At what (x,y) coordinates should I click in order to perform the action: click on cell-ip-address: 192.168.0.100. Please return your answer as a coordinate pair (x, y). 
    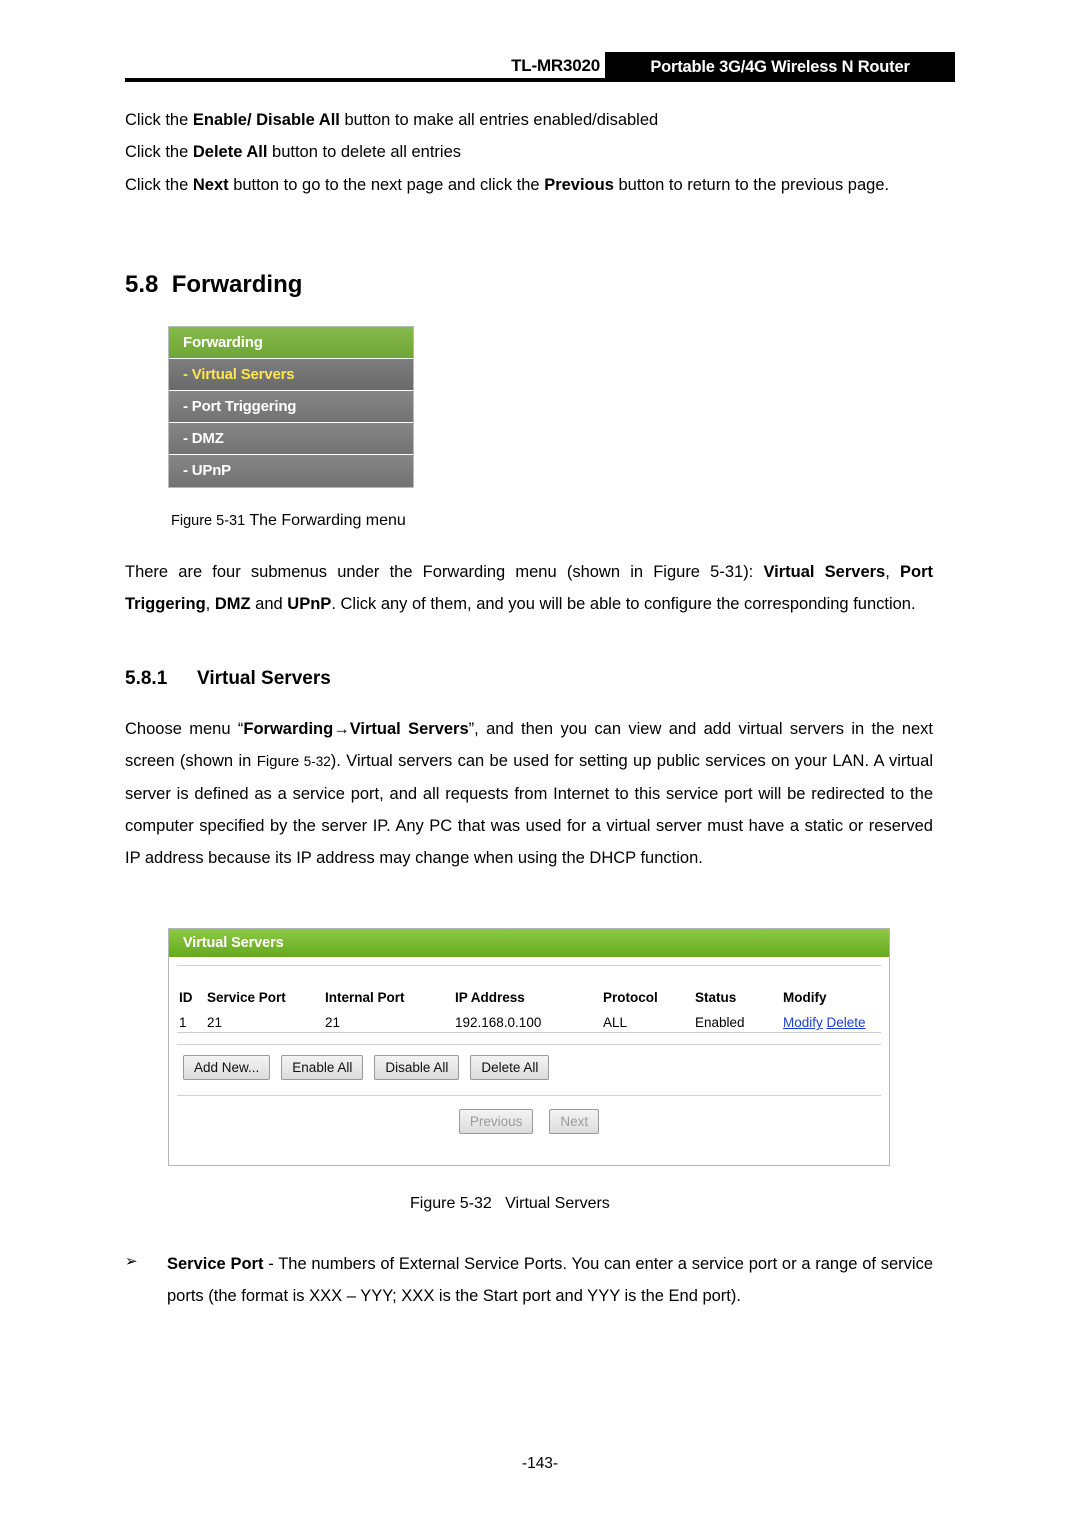
    Looking at the image, I should click on (498, 1022).